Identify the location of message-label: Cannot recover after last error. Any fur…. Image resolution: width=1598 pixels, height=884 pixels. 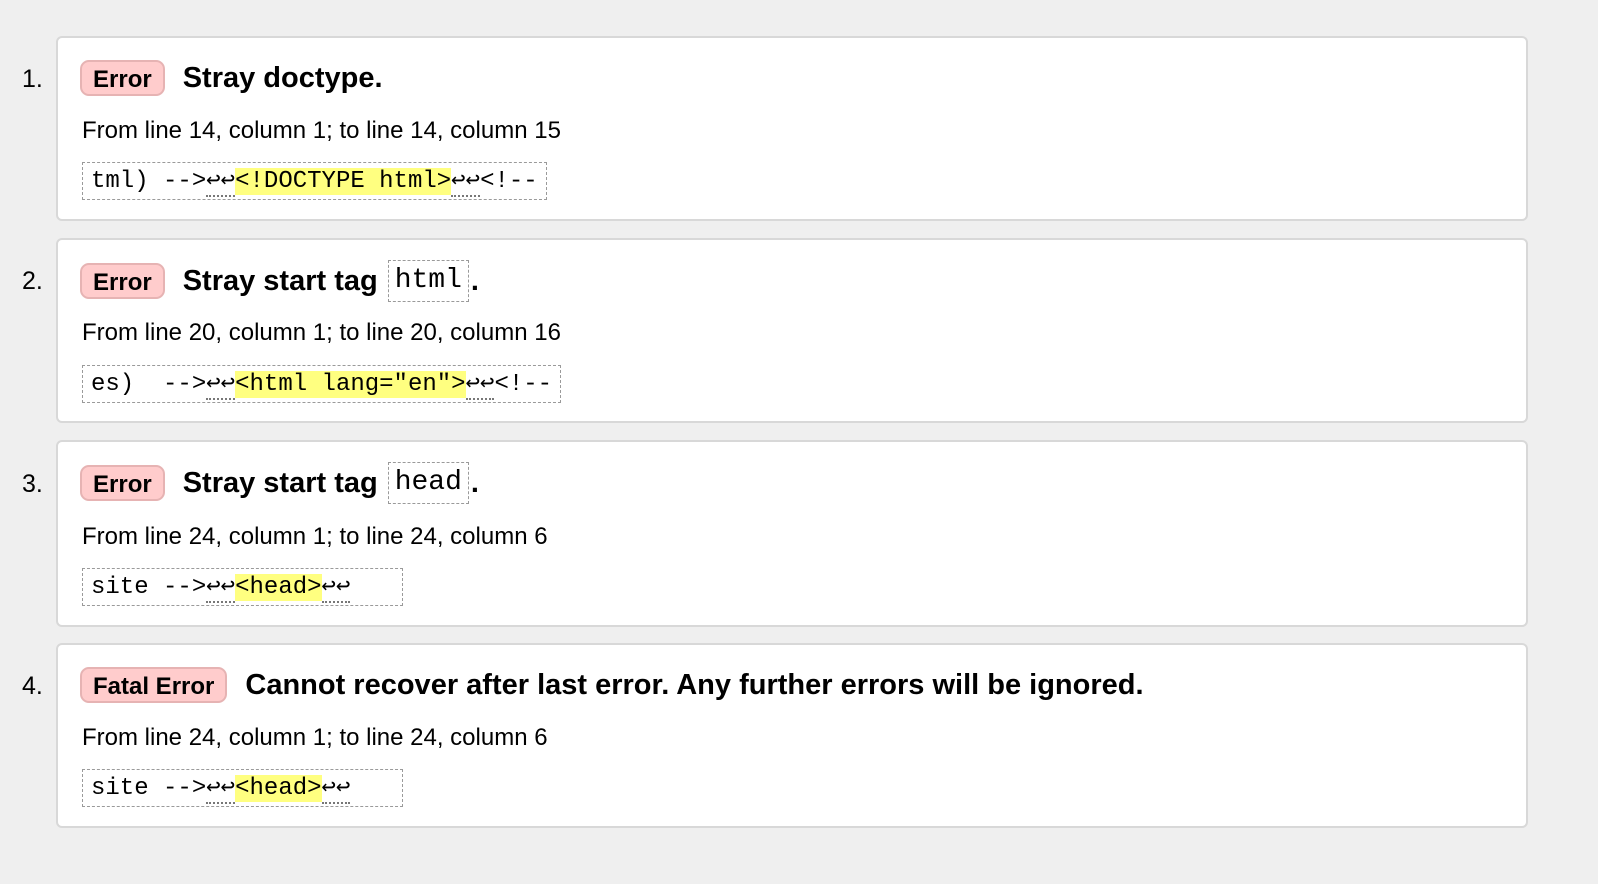
(694, 685).